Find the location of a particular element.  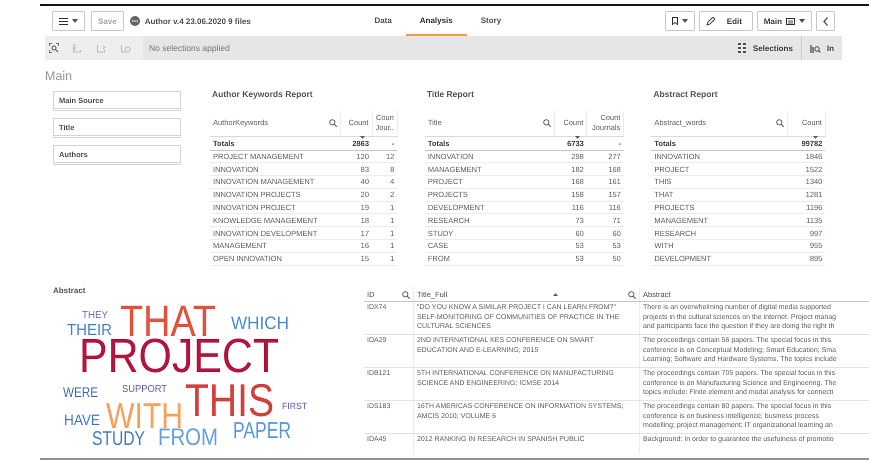

chevron-left-icon is located at coordinates (825, 21).